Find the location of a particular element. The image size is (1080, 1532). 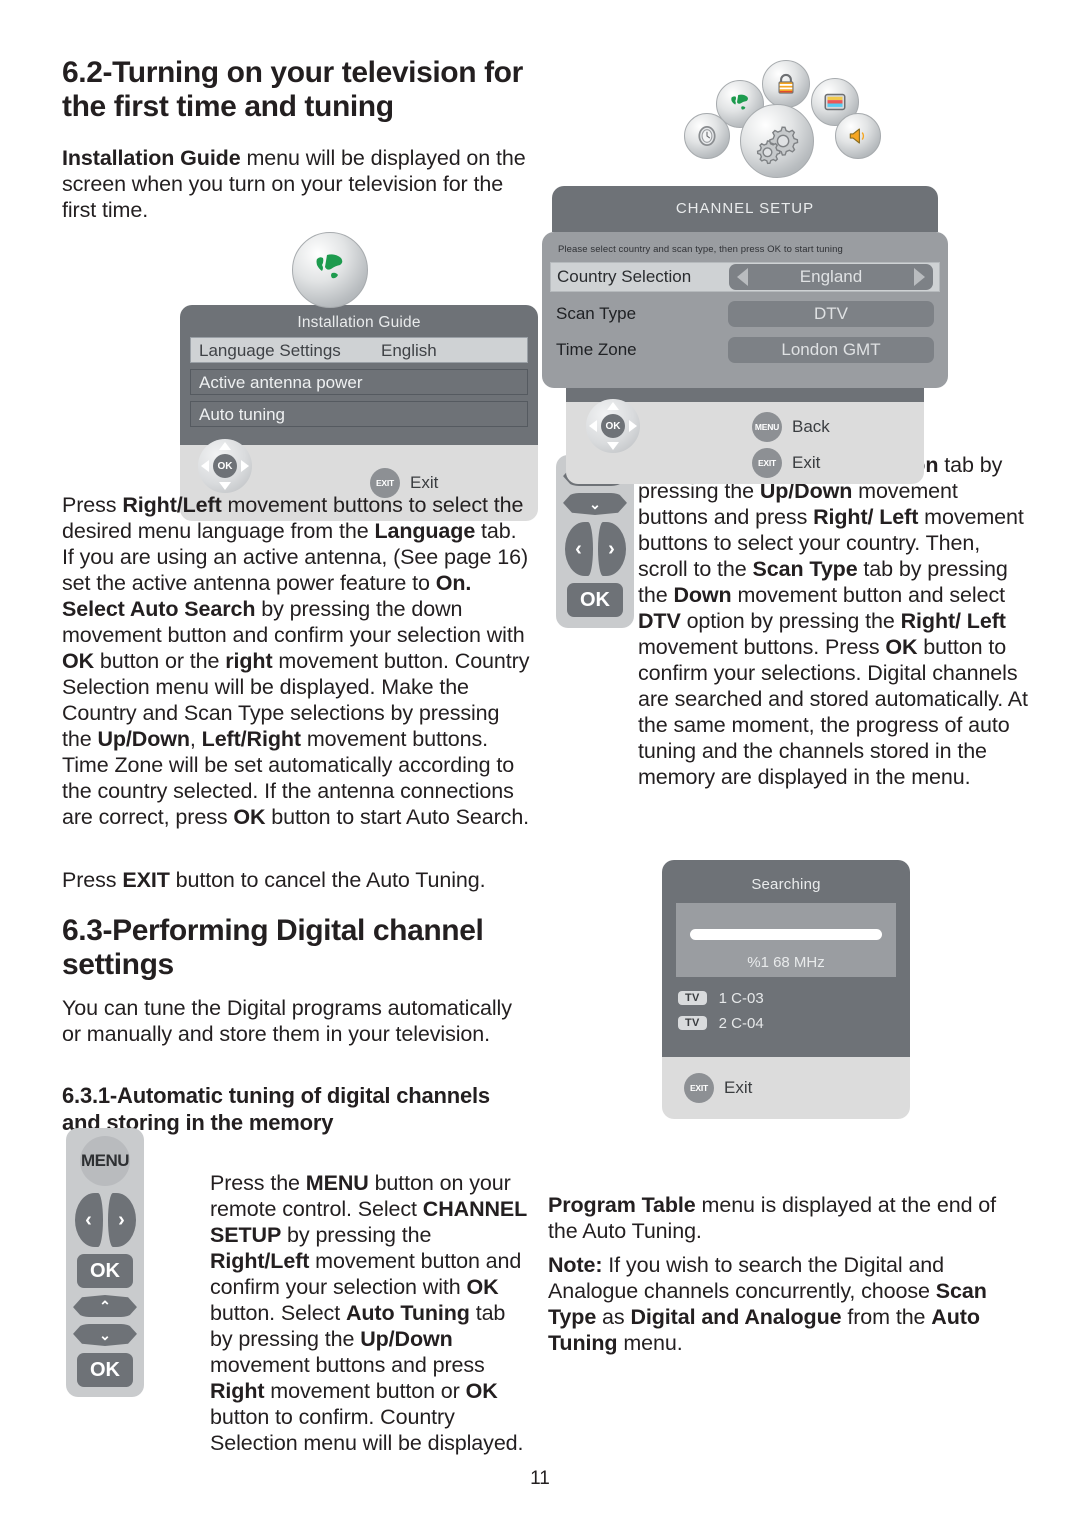

menu-row-language-settings: Language Settings English is located at coordinates (359, 350).